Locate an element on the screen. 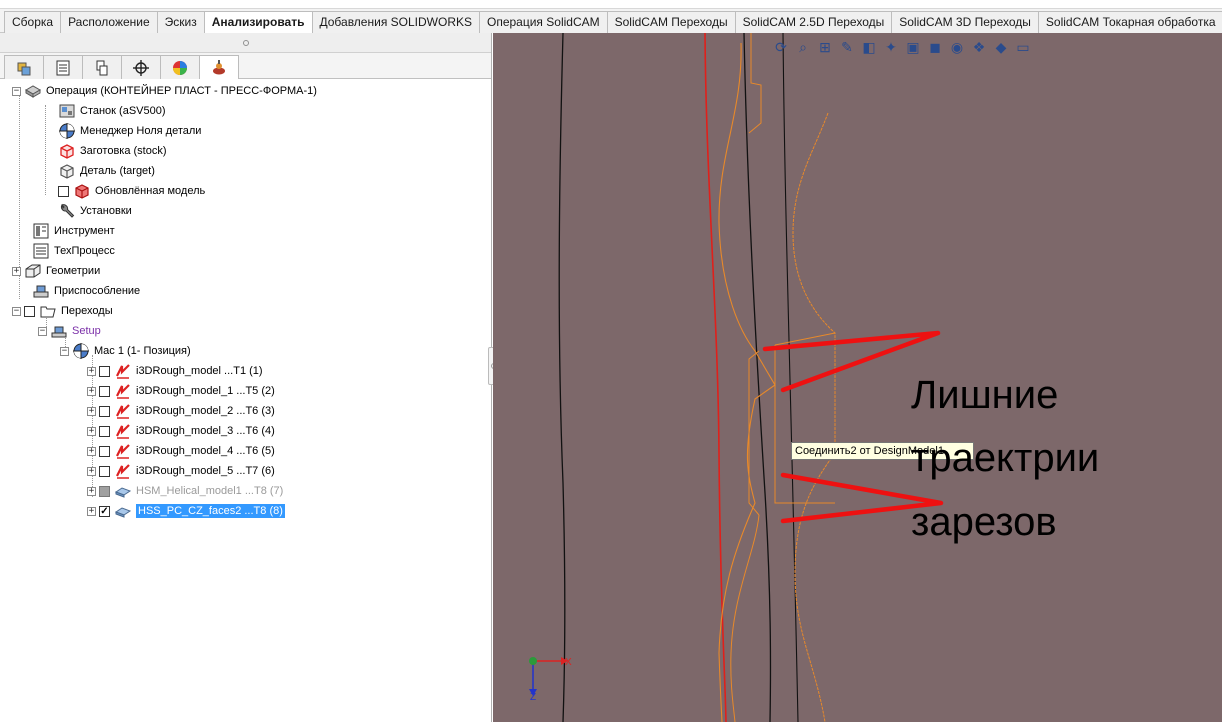 The image size is (1222, 722). tree-label: Станок (aSV500) is located at coordinates (123, 111).